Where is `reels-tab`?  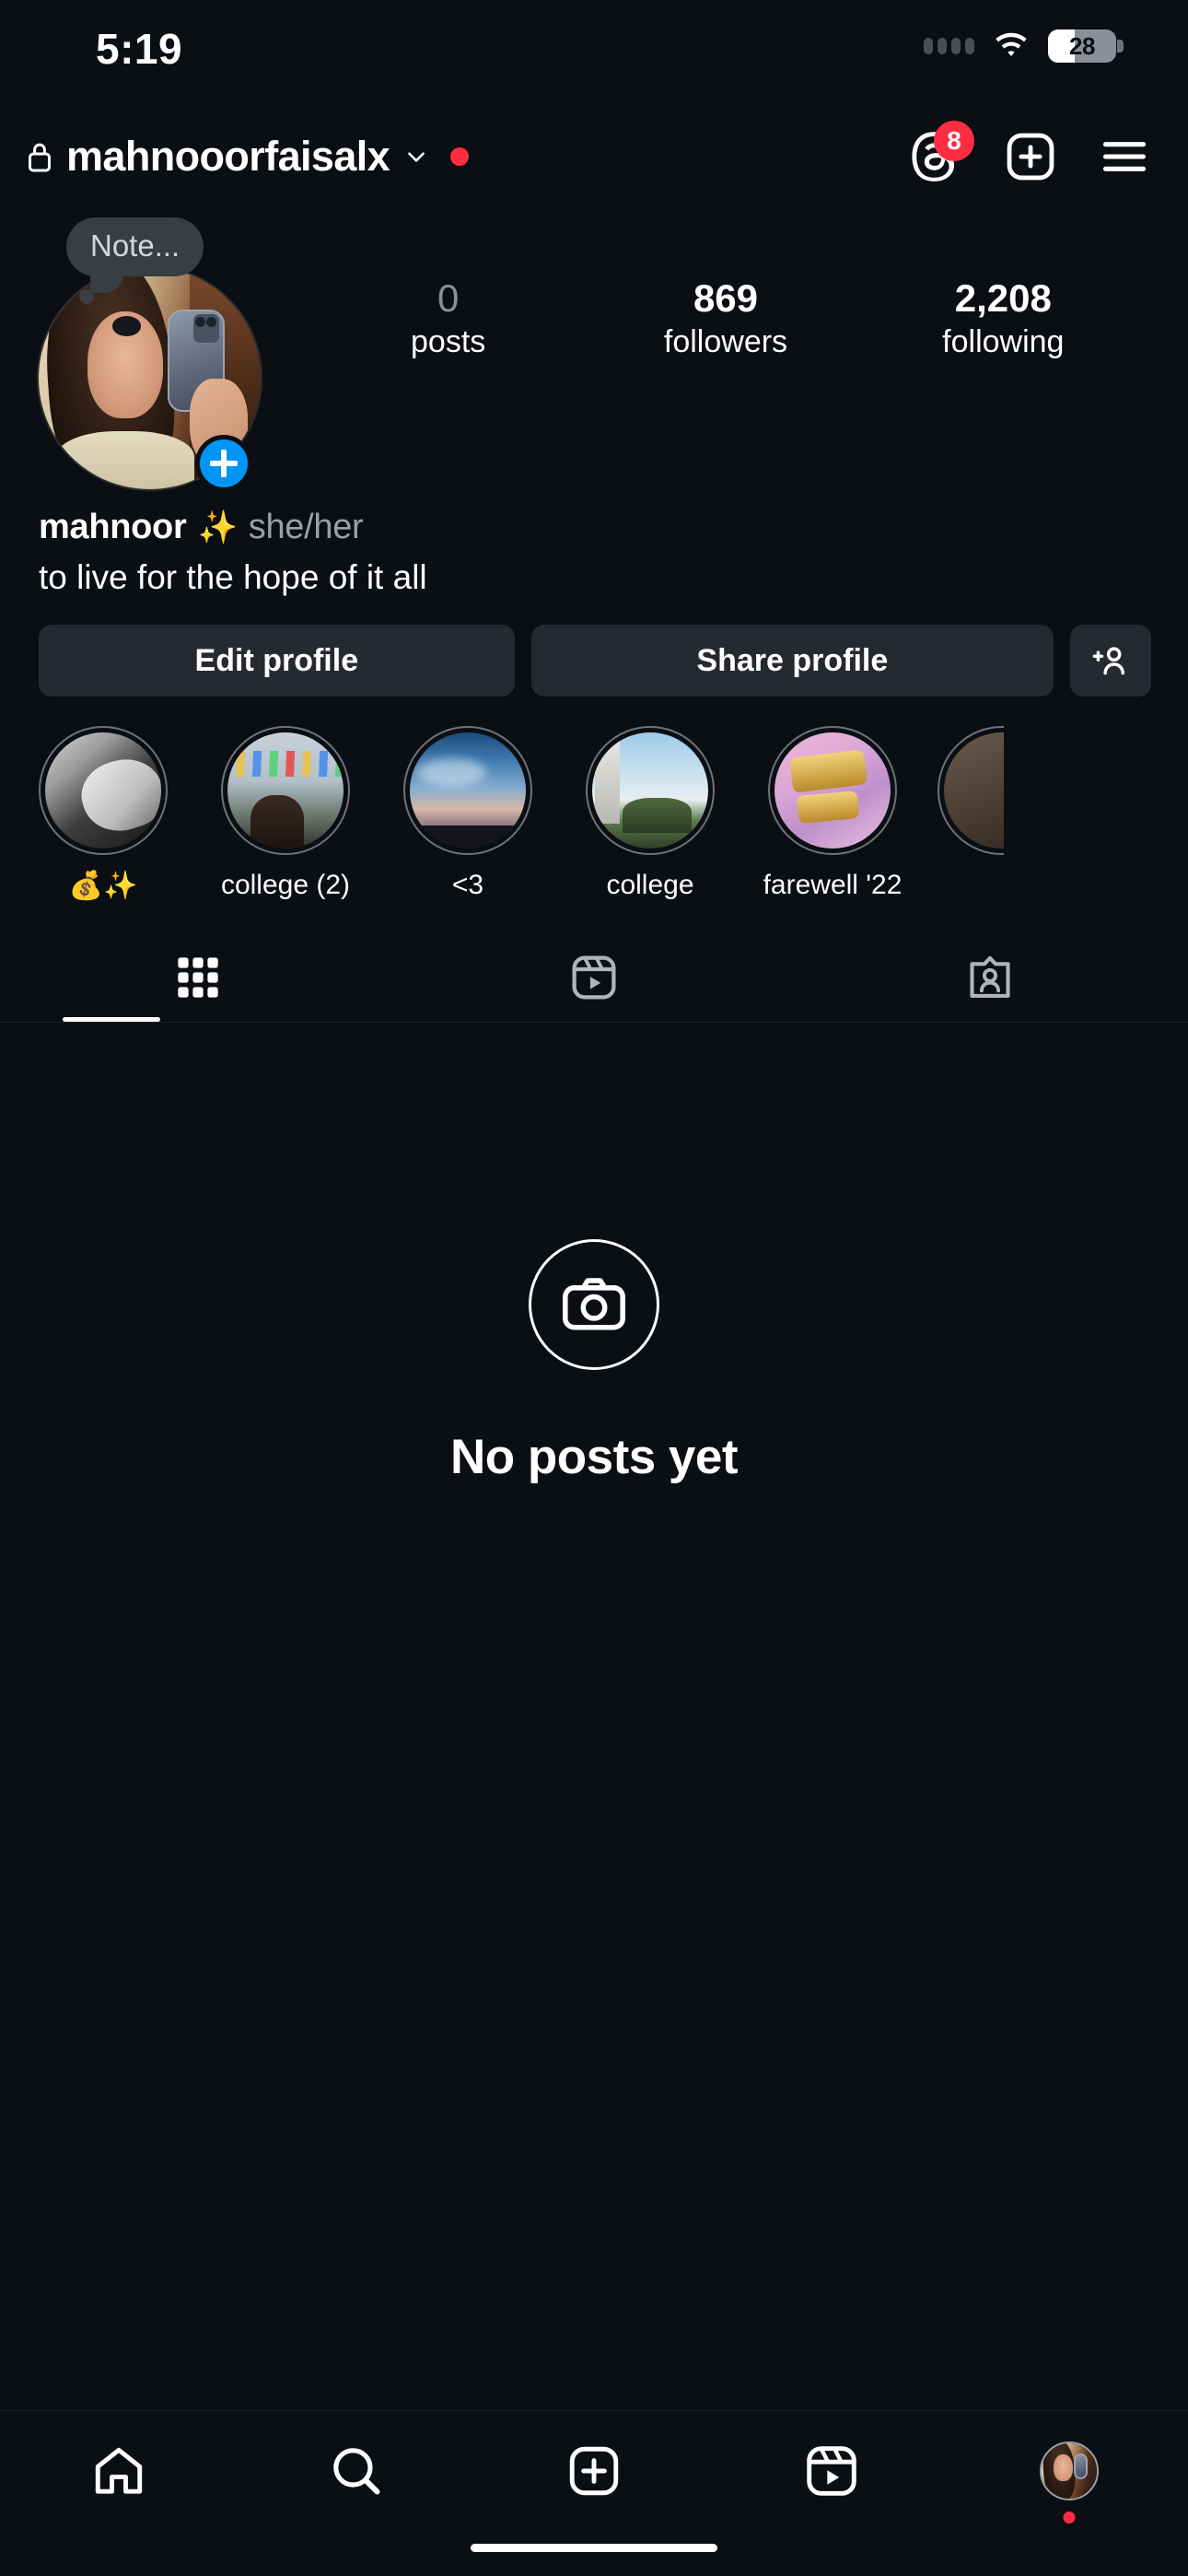 reels-tab is located at coordinates (594, 978).